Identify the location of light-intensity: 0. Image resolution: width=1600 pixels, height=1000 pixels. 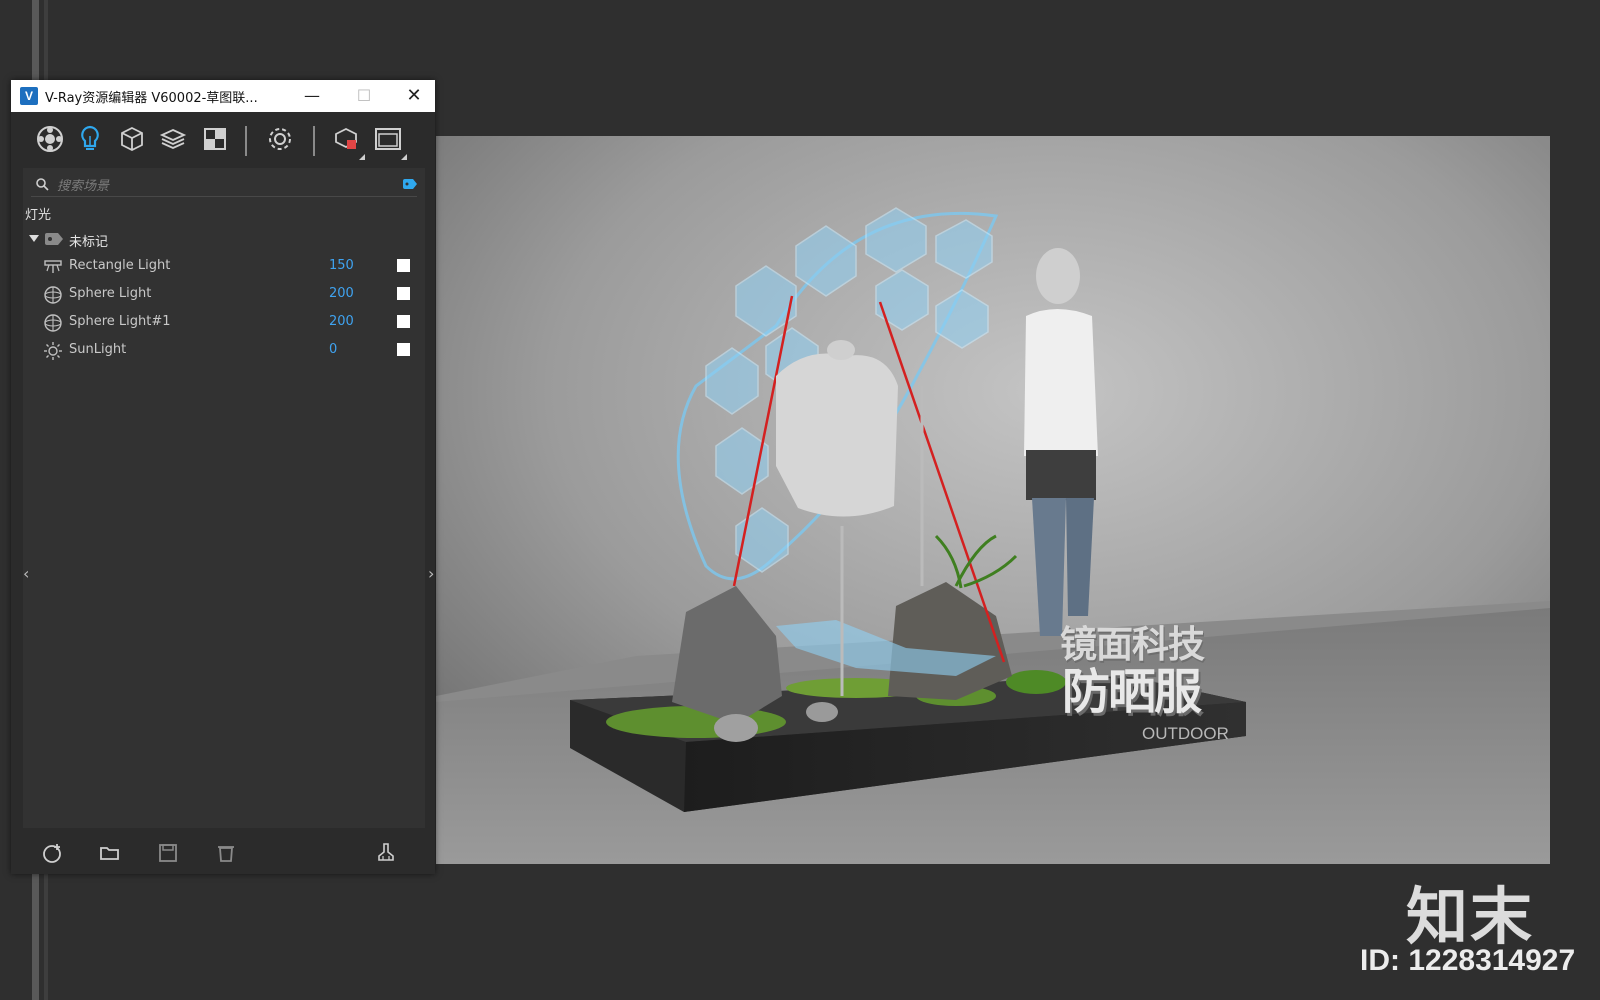
(333, 349).